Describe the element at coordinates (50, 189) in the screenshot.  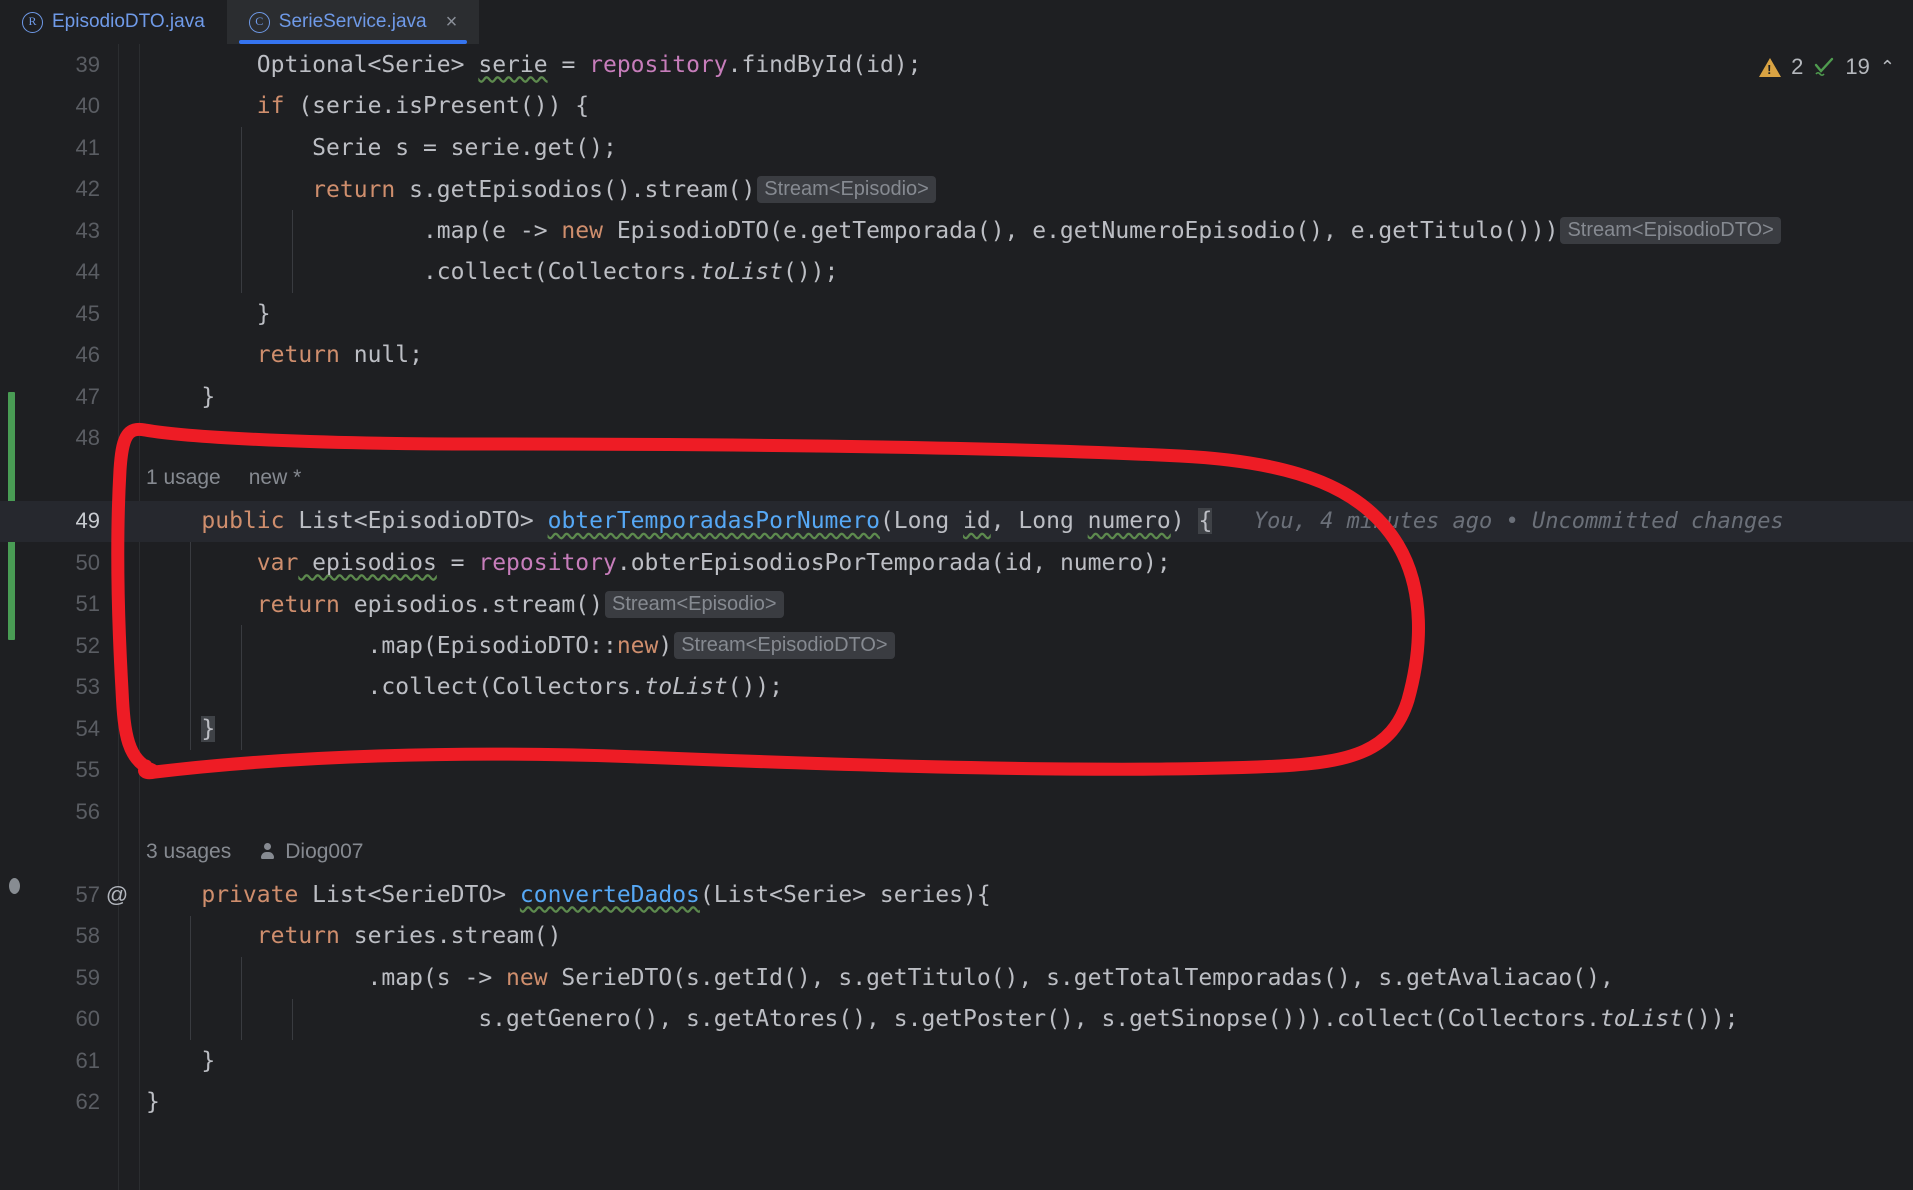
I see `line-number: 42` at that location.